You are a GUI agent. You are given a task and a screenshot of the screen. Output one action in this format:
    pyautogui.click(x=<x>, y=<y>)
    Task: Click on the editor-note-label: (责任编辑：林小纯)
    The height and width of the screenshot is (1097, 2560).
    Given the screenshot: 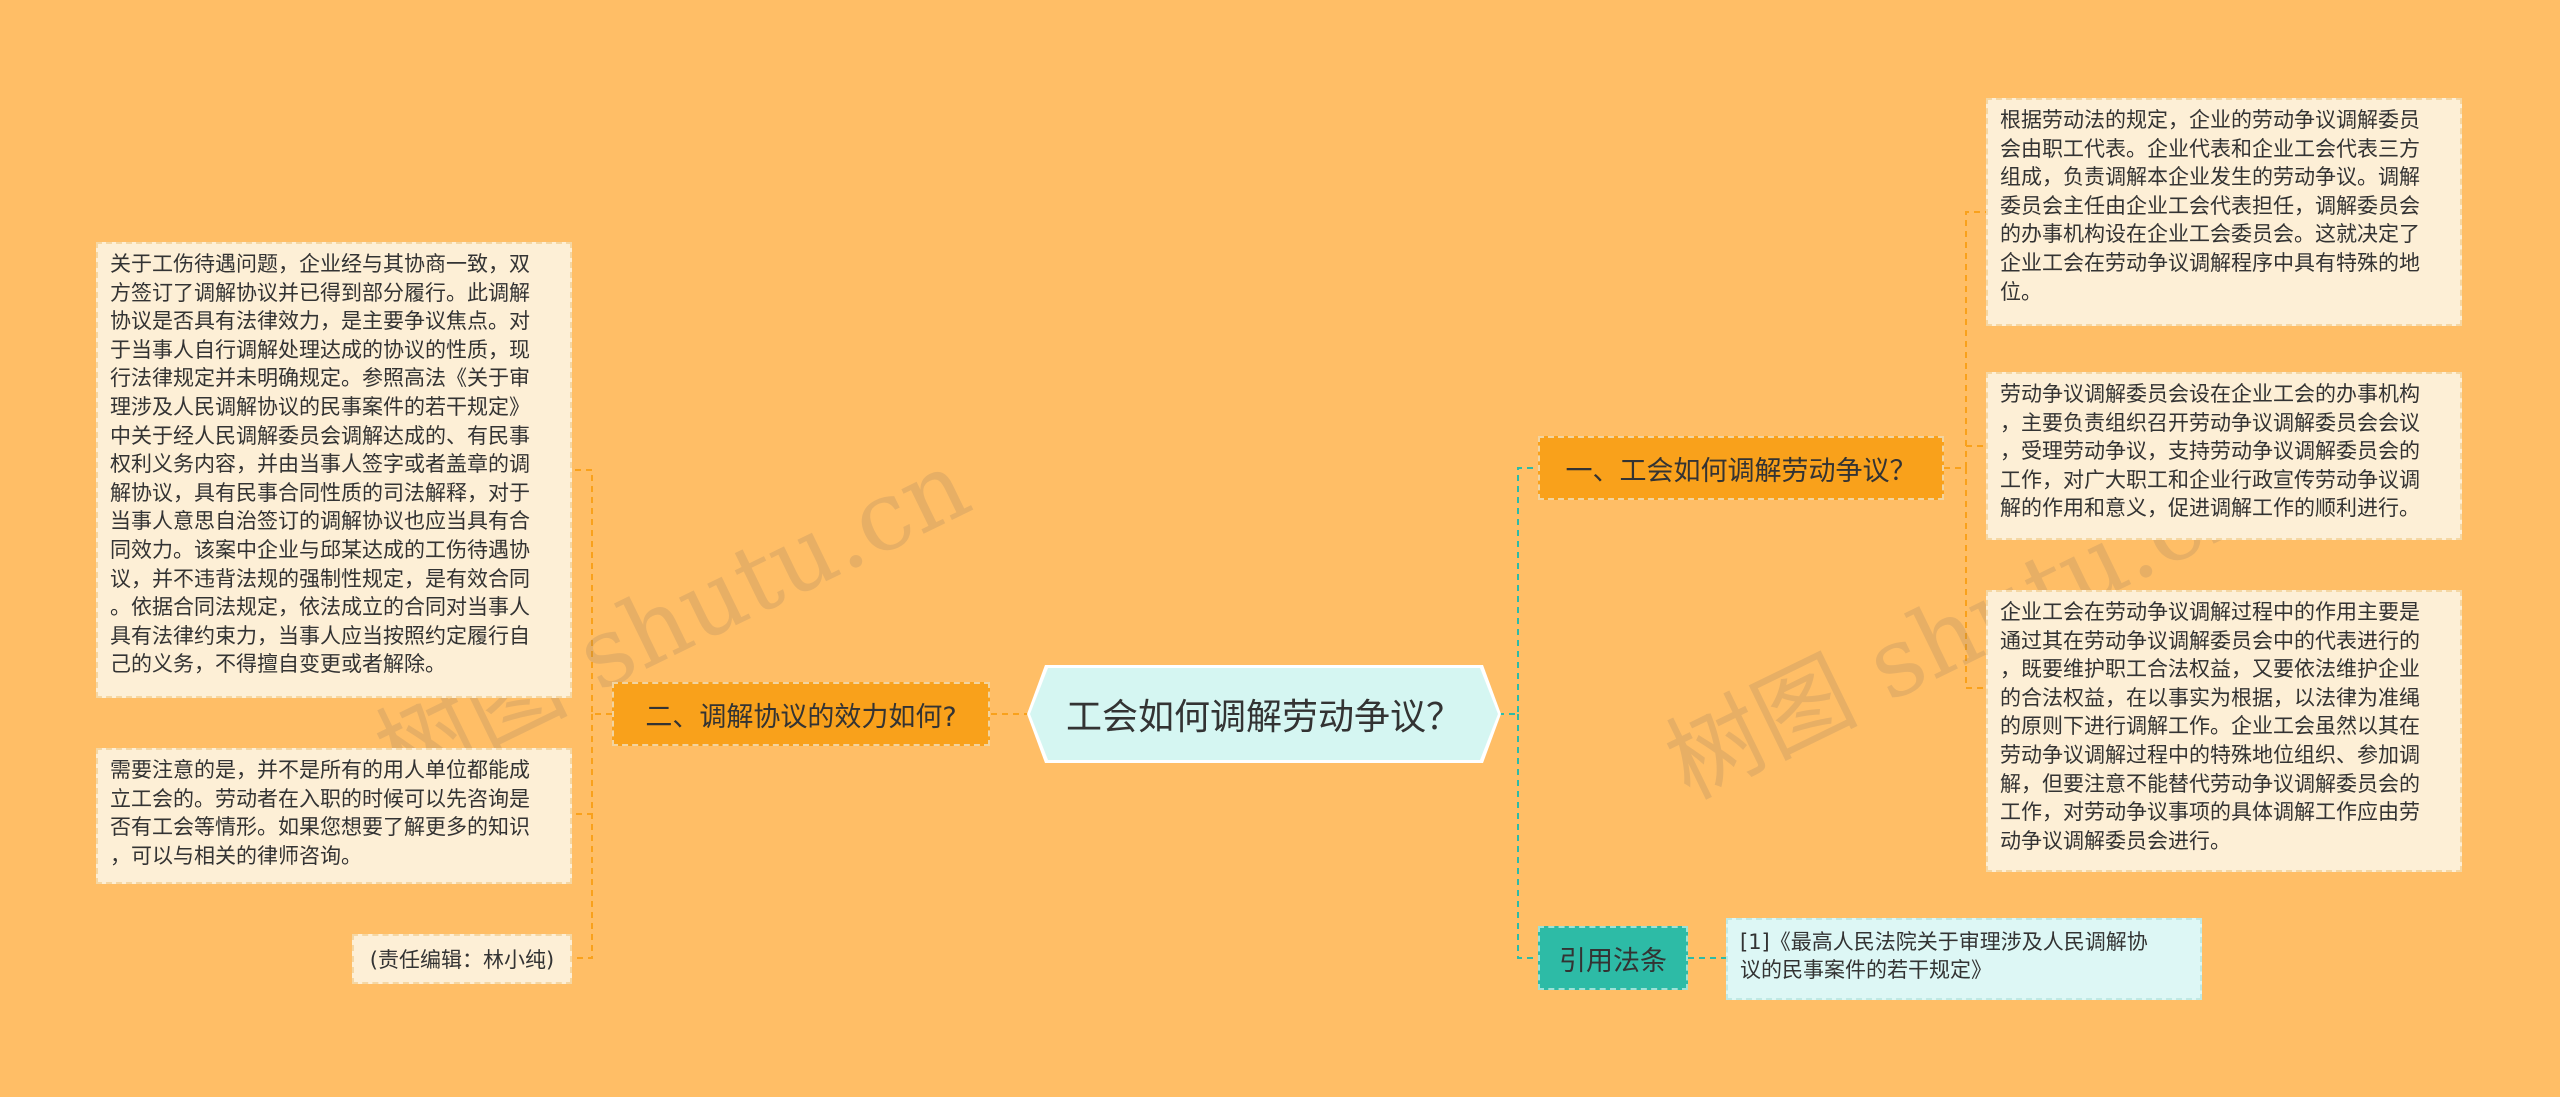 What is the action you would take?
    pyautogui.click(x=462, y=960)
    